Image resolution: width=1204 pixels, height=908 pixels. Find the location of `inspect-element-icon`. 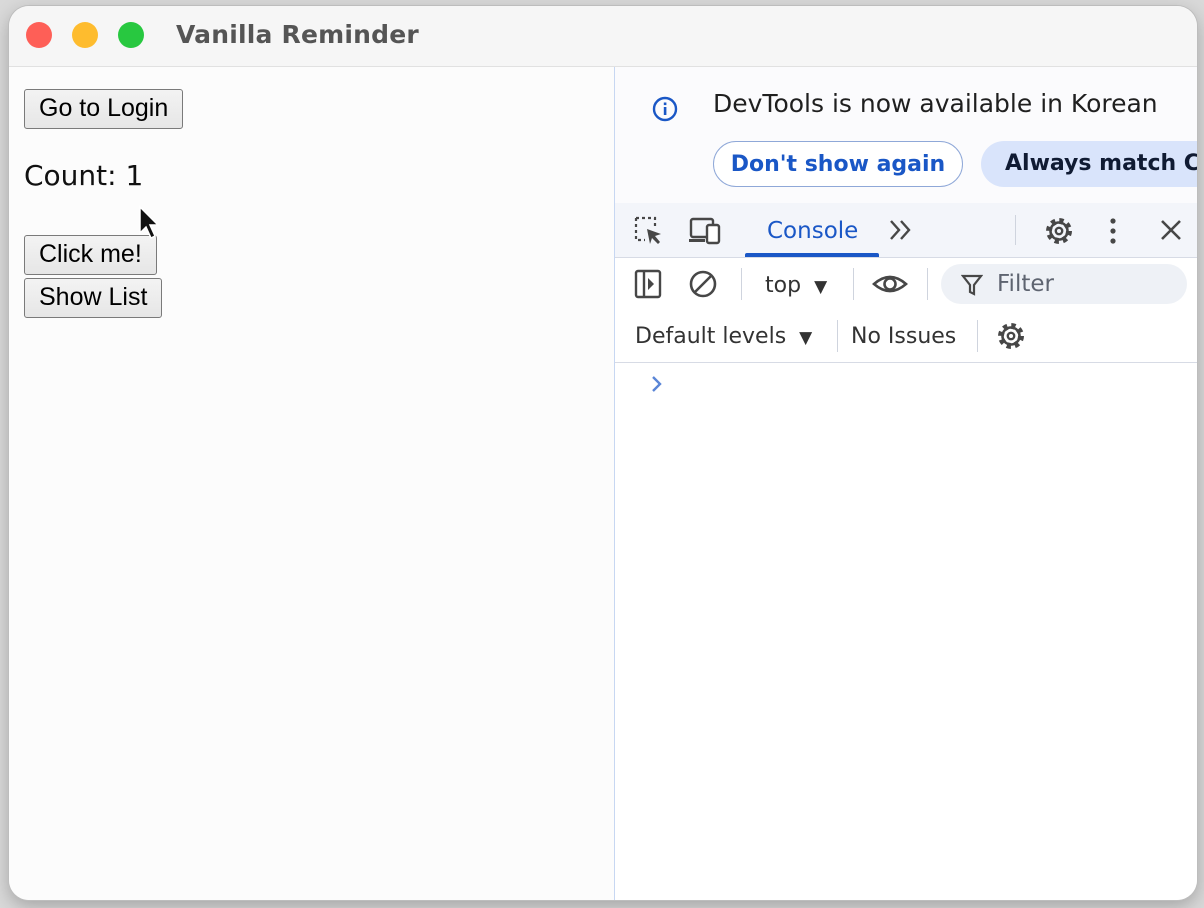

inspect-element-icon is located at coordinates (649, 231).